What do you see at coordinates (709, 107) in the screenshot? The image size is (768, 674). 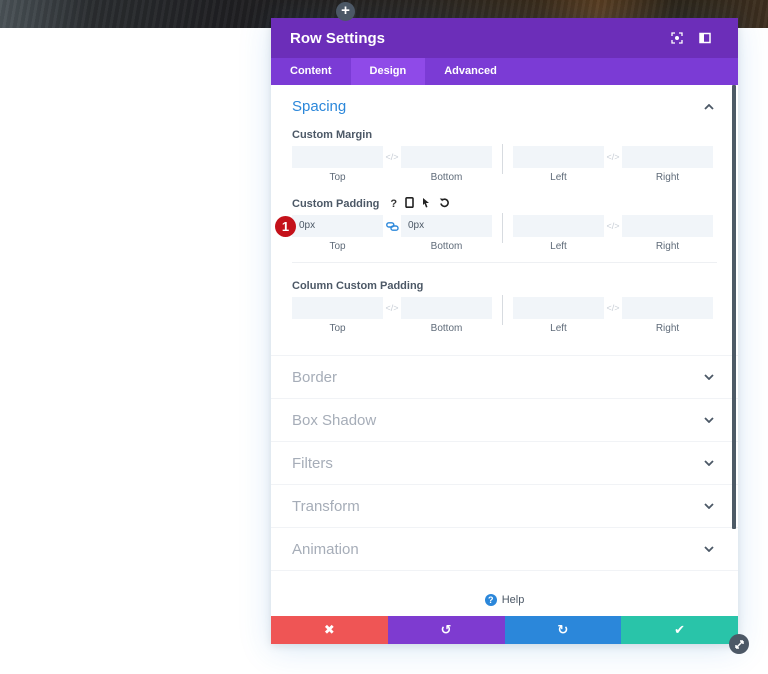 I see `chevron-up-icon` at bounding box center [709, 107].